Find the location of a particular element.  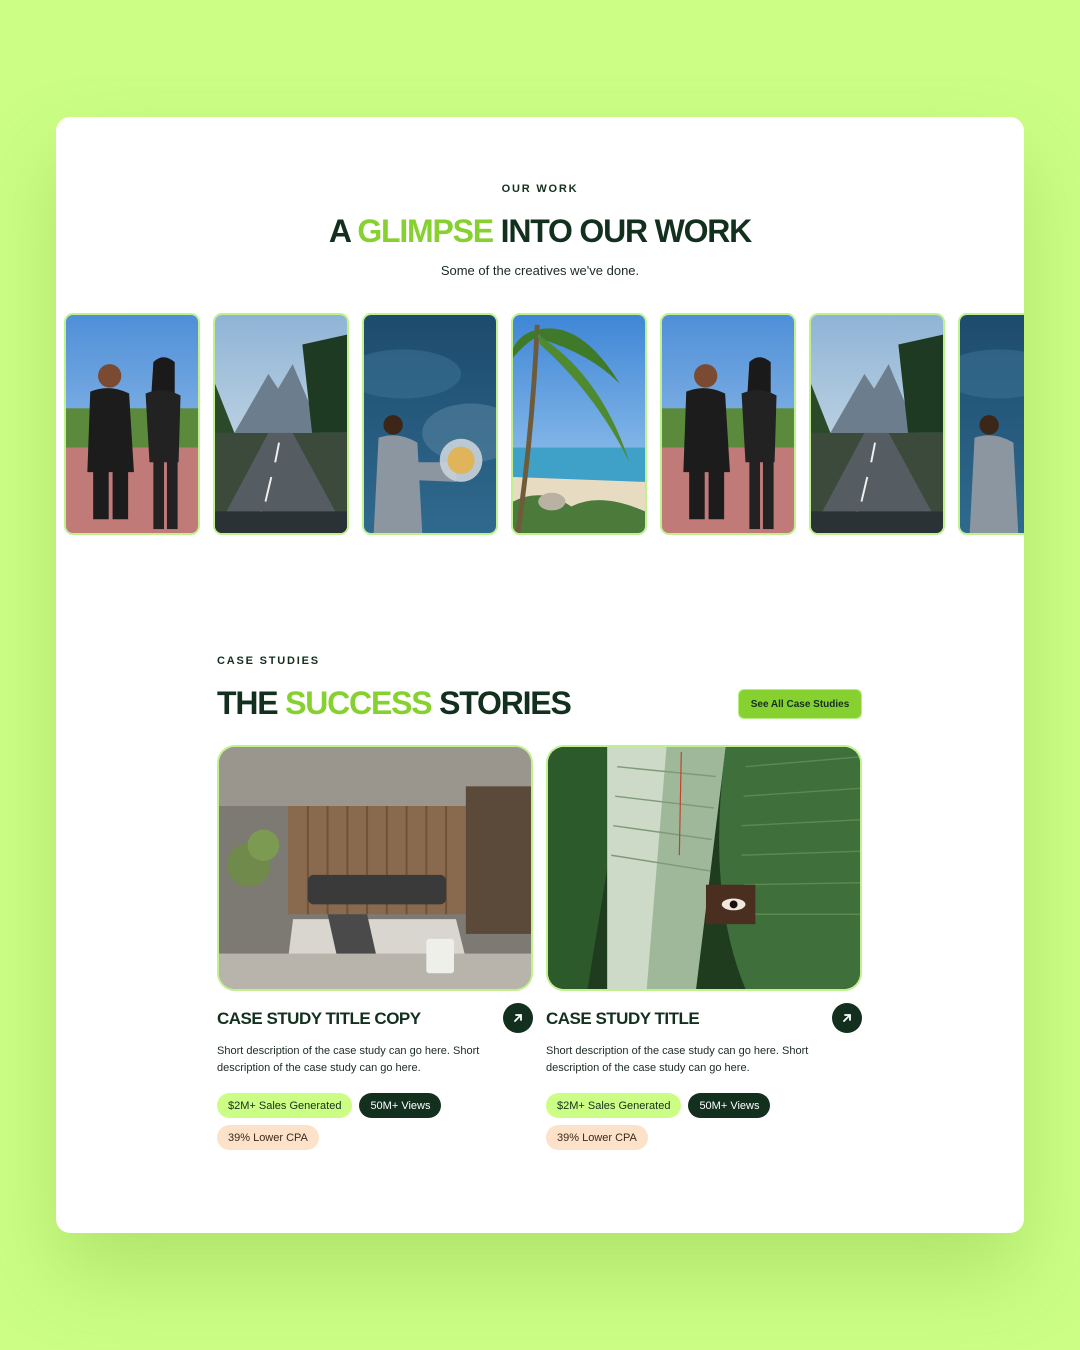

gallery-tile-palm-beach is located at coordinates (579, 424).